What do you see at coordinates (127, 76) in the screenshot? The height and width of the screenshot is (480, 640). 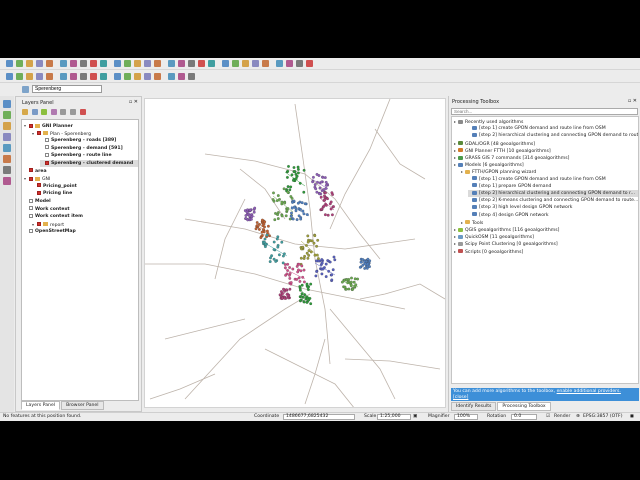 I see `label-pin-icon` at bounding box center [127, 76].